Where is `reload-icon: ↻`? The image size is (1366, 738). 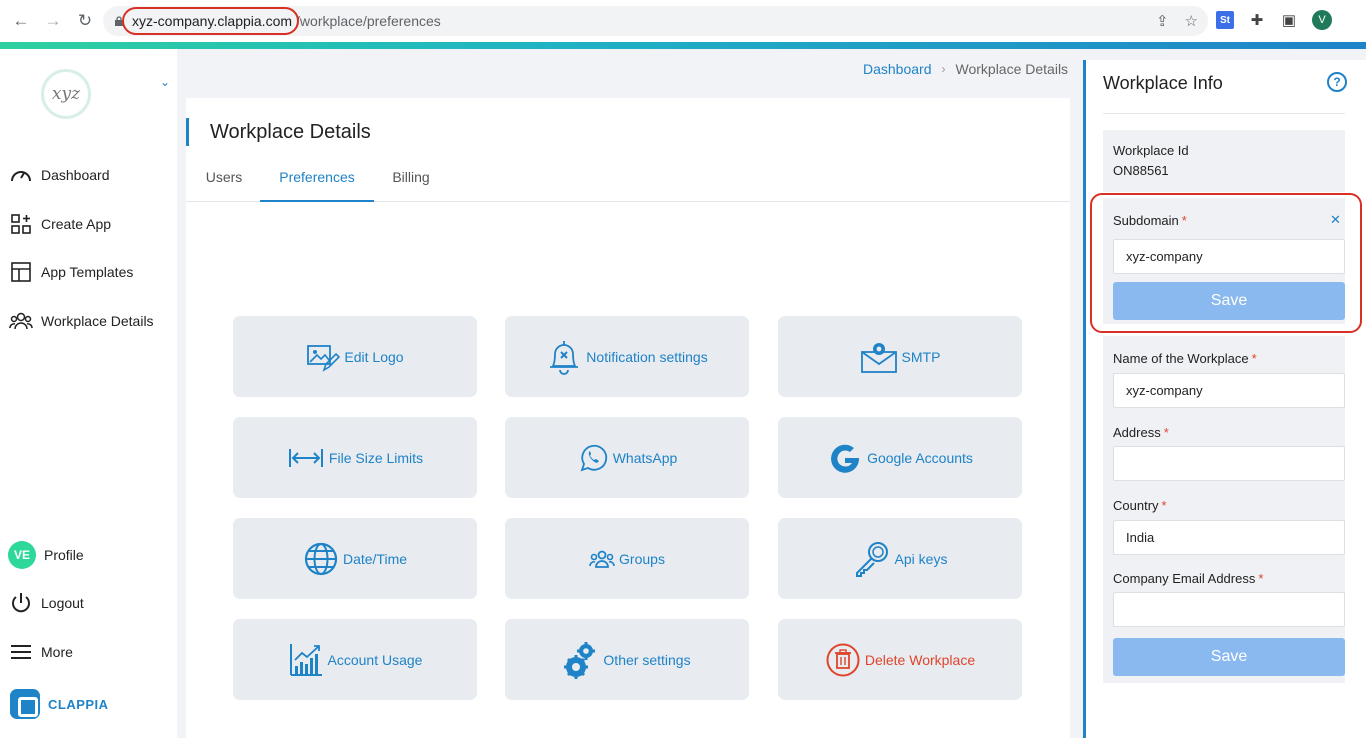
reload-icon: ↻ is located at coordinates (85, 21).